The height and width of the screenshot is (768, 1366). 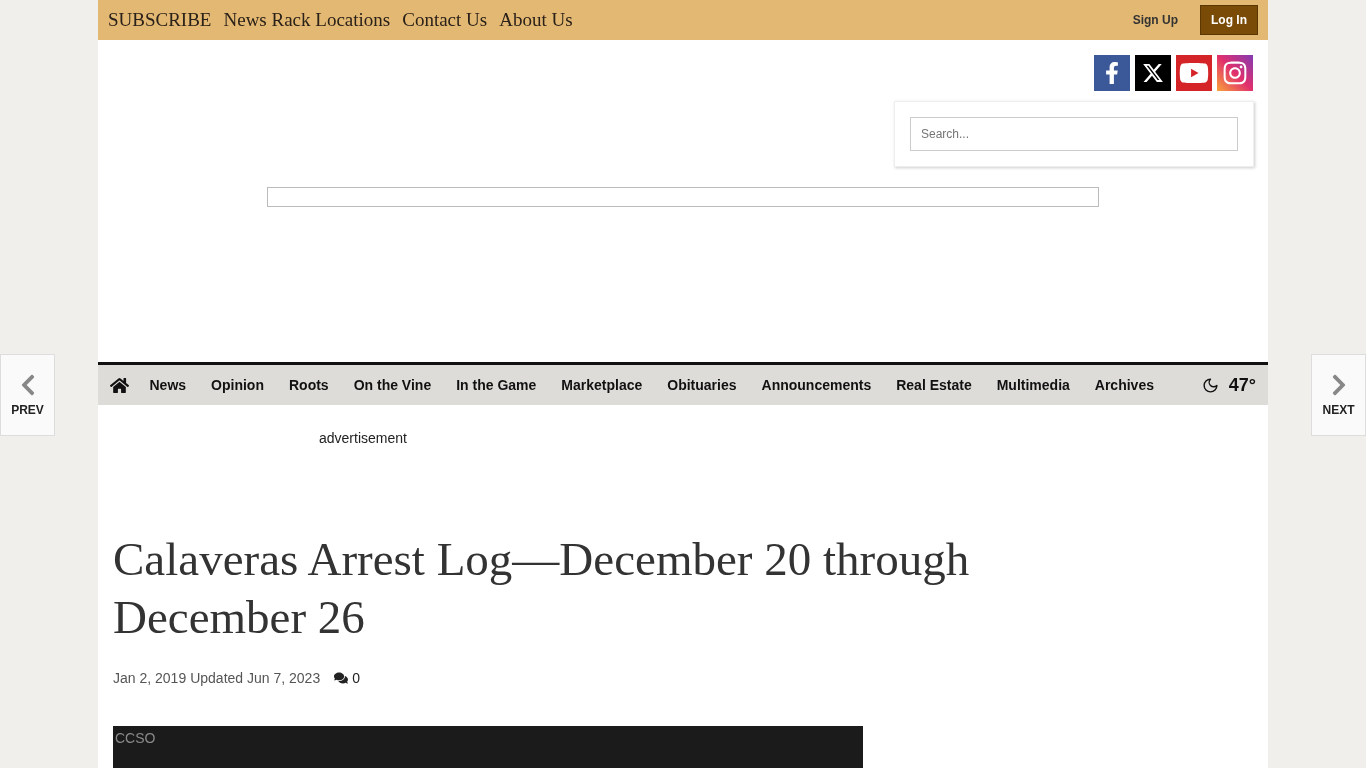 What do you see at coordinates (1155, 20) in the screenshot?
I see `sign-up-link: Sign Up` at bounding box center [1155, 20].